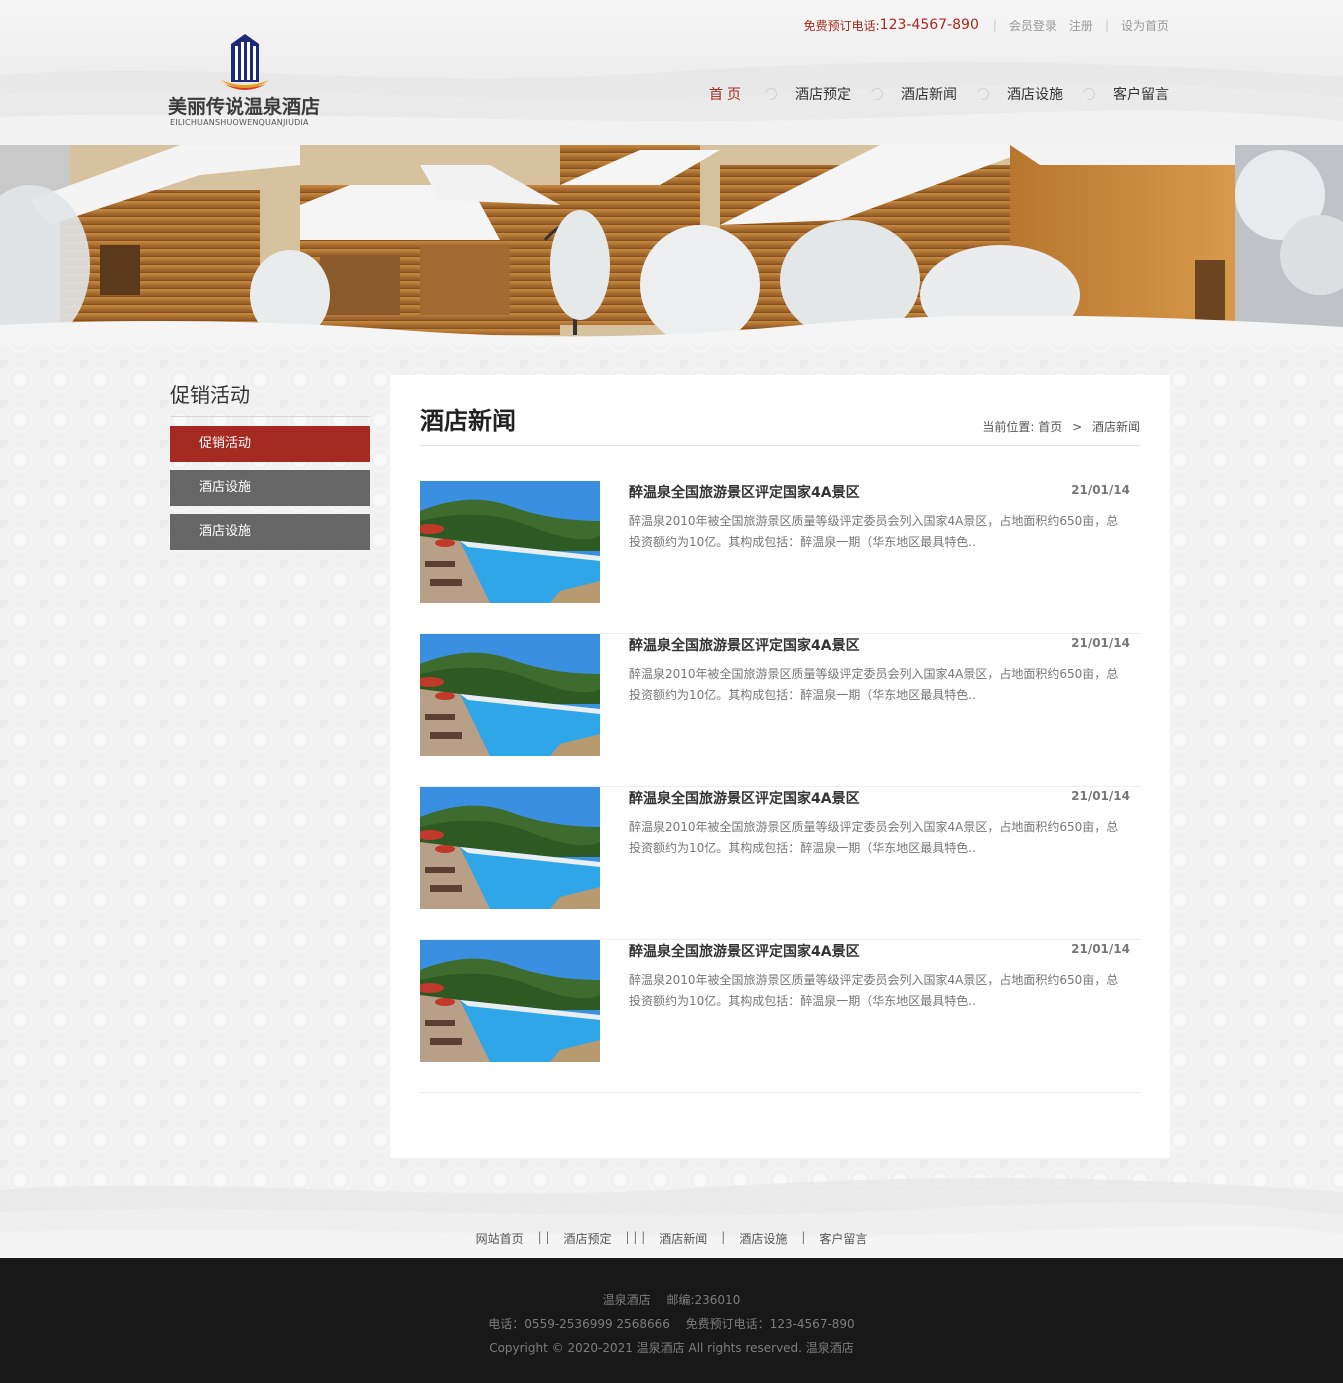 This screenshot has height=1383, width=1343. What do you see at coordinates (468, 421) in the screenshot?
I see `page-title: 酒店新闻` at bounding box center [468, 421].